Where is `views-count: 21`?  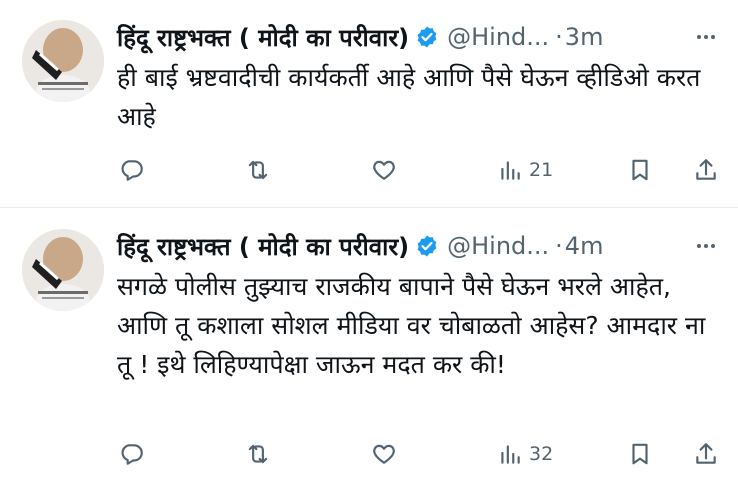
views-count: 21 is located at coordinates (541, 170).